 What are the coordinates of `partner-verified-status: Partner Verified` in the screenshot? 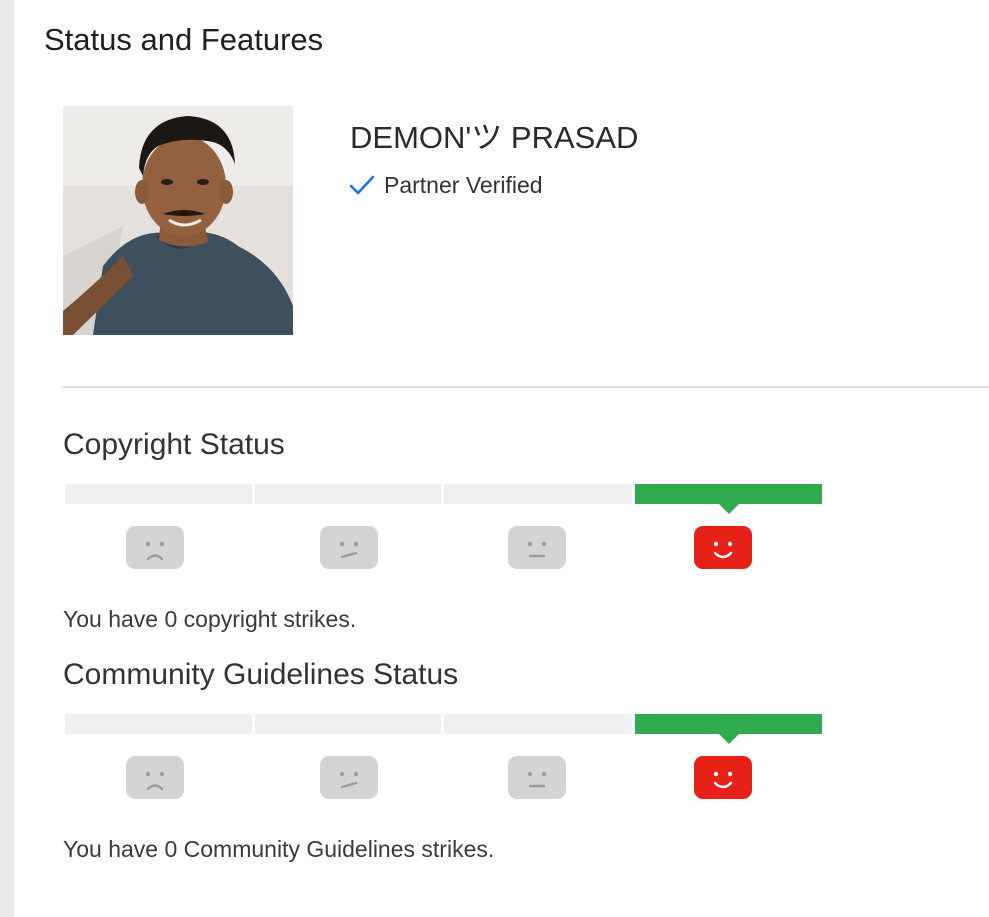 It's located at (445, 185).